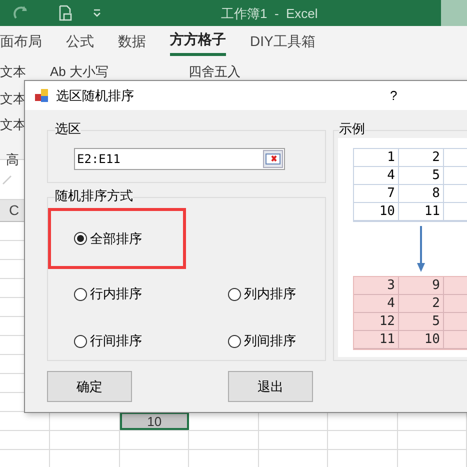 The image size is (467, 467). I want to click on range-picker-icon, so click(273, 159).